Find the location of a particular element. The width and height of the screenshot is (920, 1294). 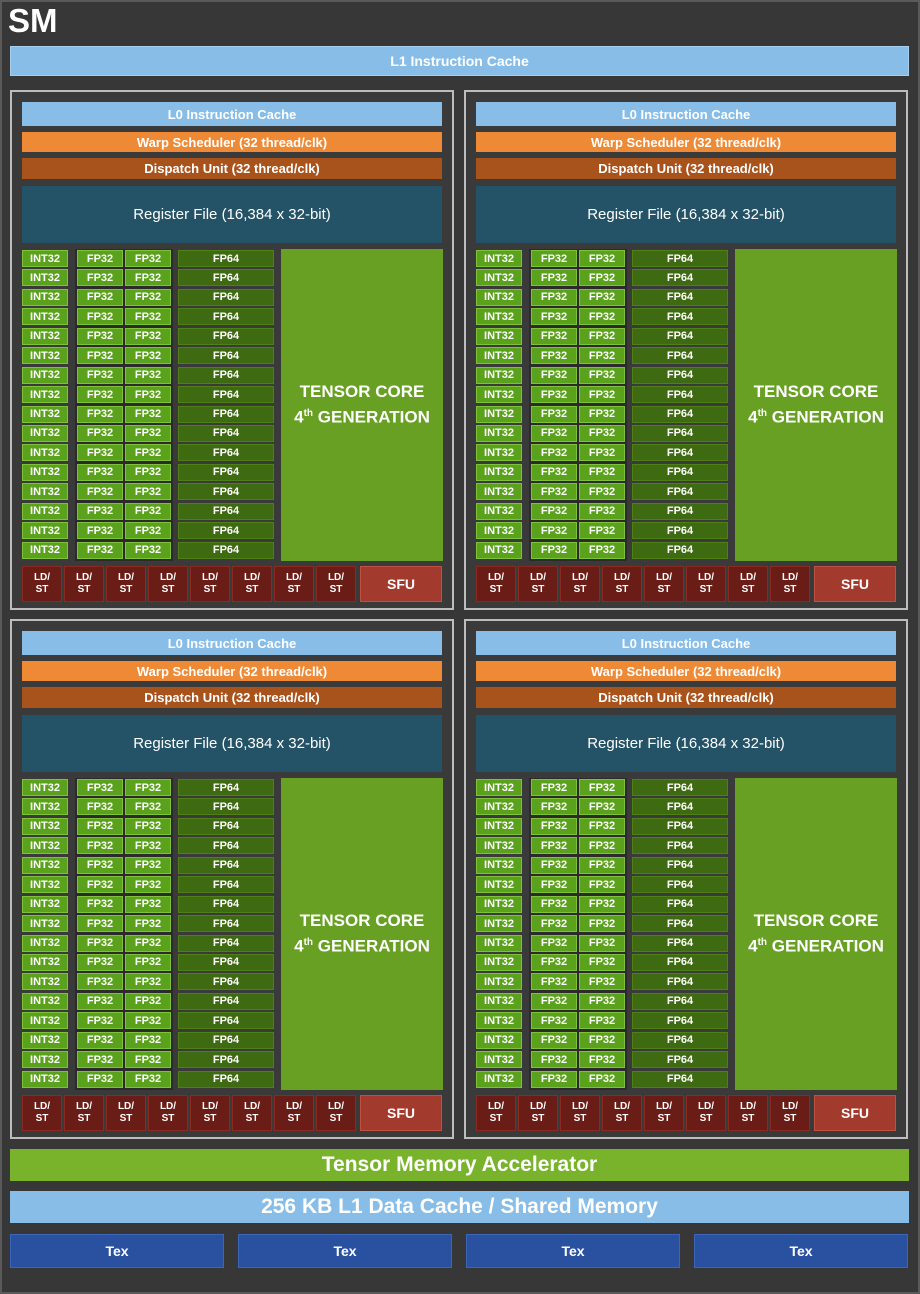

tensor-core-label: TENSOR CORE is located at coordinates (816, 392).